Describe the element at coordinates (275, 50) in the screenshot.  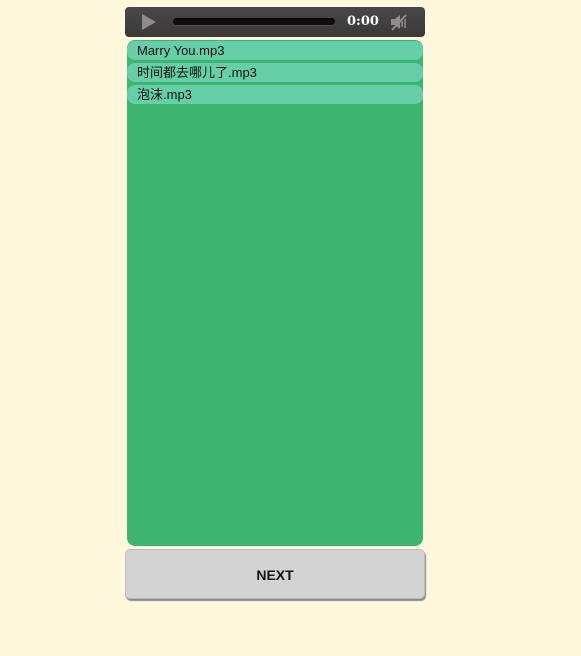
I see `playlist-item: Marry You.mp3` at that location.